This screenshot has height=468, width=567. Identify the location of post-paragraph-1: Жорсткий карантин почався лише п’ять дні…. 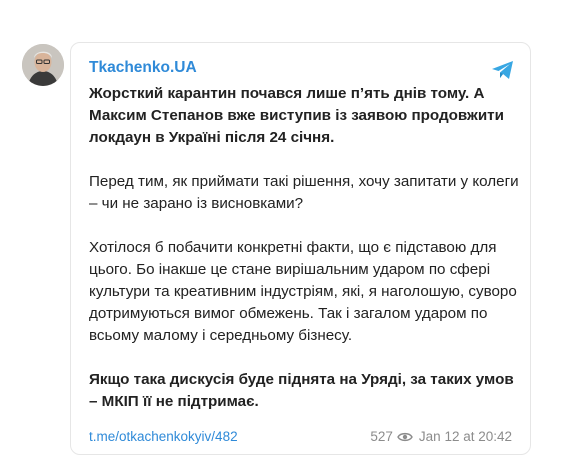
(296, 115).